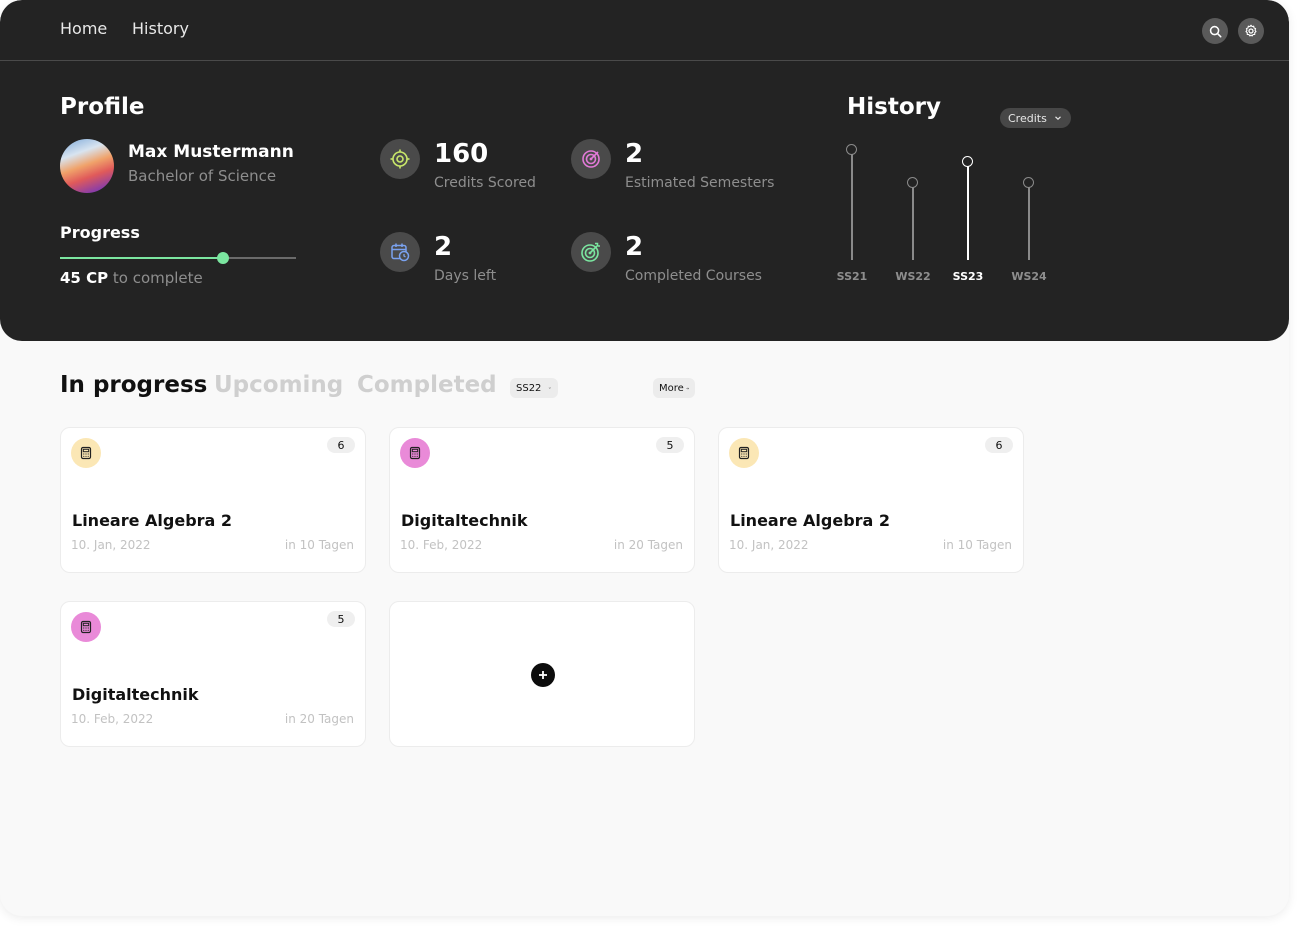 Image resolution: width=1304 pixels, height=935 pixels. Describe the element at coordinates (913, 276) in the screenshot. I see `history-tick-label: WS22` at that location.